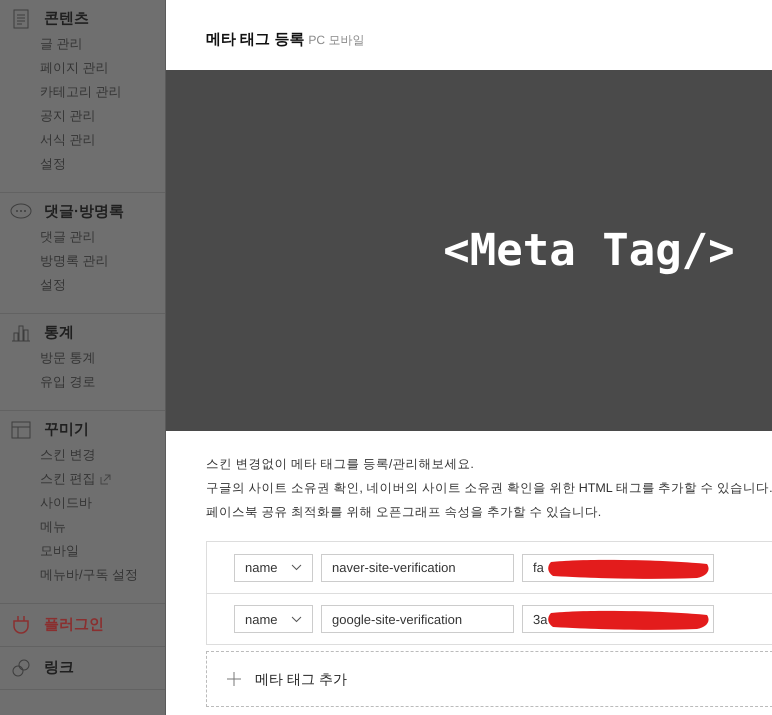  Describe the element at coordinates (618, 619) in the screenshot. I see `meta-content-field: 3a` at that location.